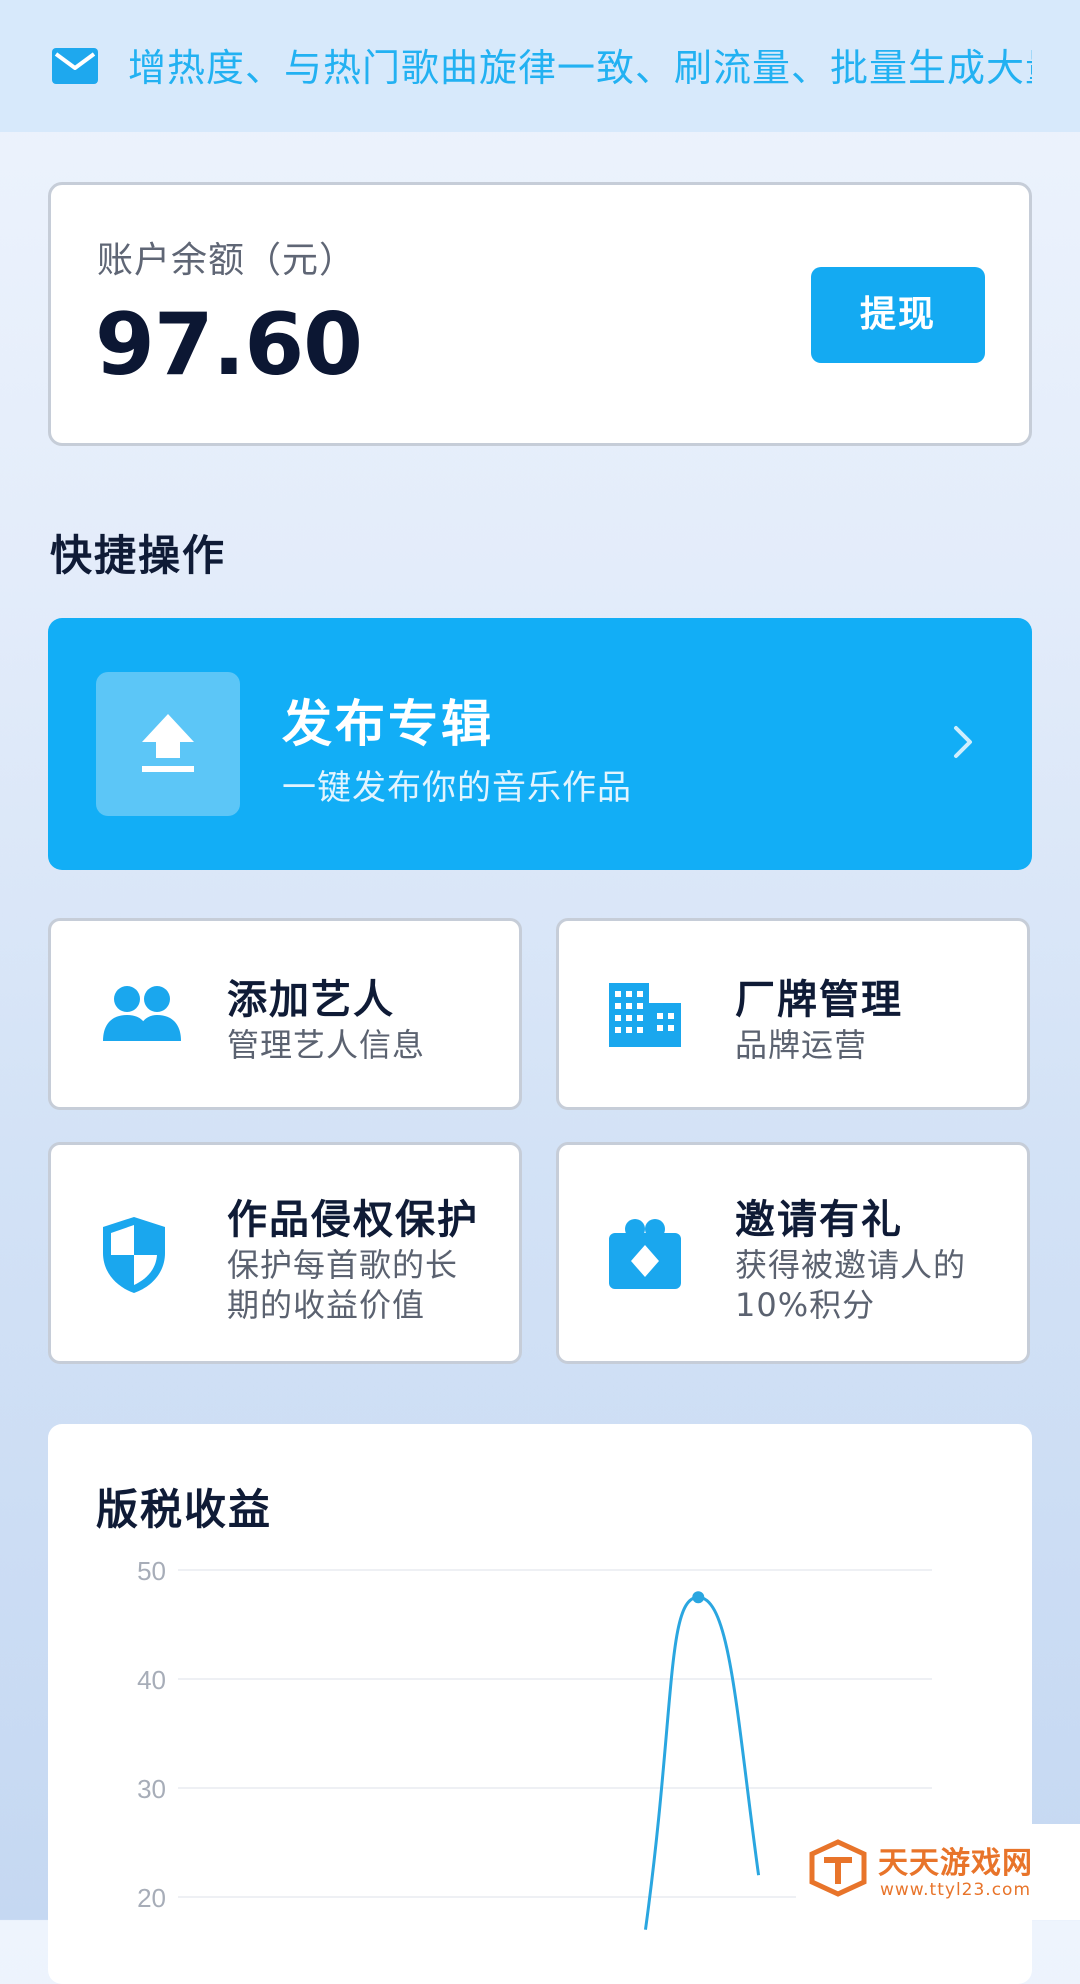 The image size is (1080, 1984). Describe the element at coordinates (142, 1017) in the screenshot. I see `users-icon` at that location.